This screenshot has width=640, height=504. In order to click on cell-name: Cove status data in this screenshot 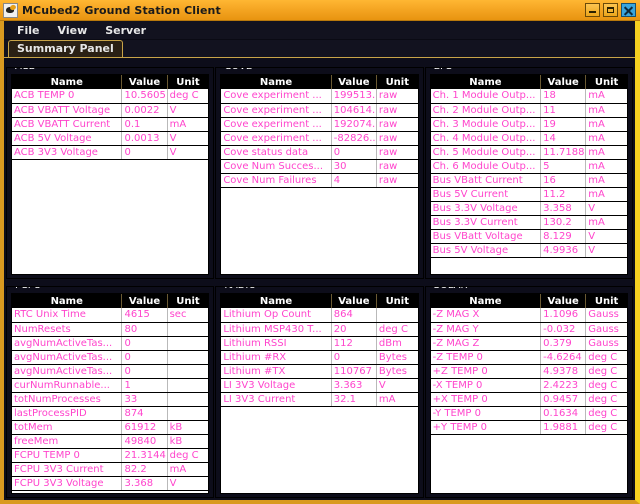, I will do `click(276, 152)`.